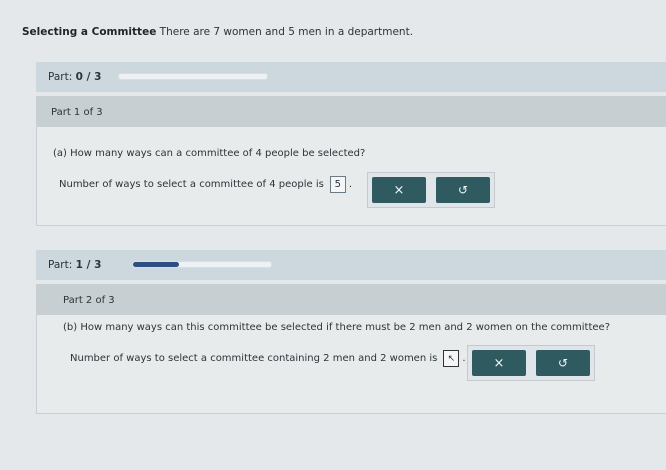  I want to click on cursor-icon: ↖, so click(451, 359).